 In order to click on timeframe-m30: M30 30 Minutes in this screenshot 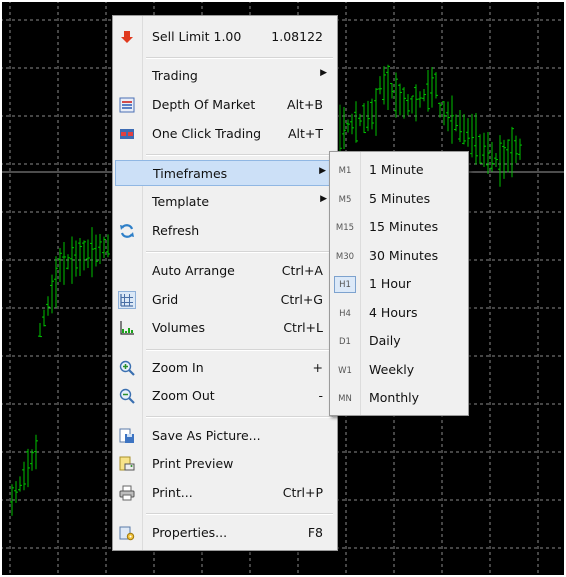, I will do `click(399, 256)`.